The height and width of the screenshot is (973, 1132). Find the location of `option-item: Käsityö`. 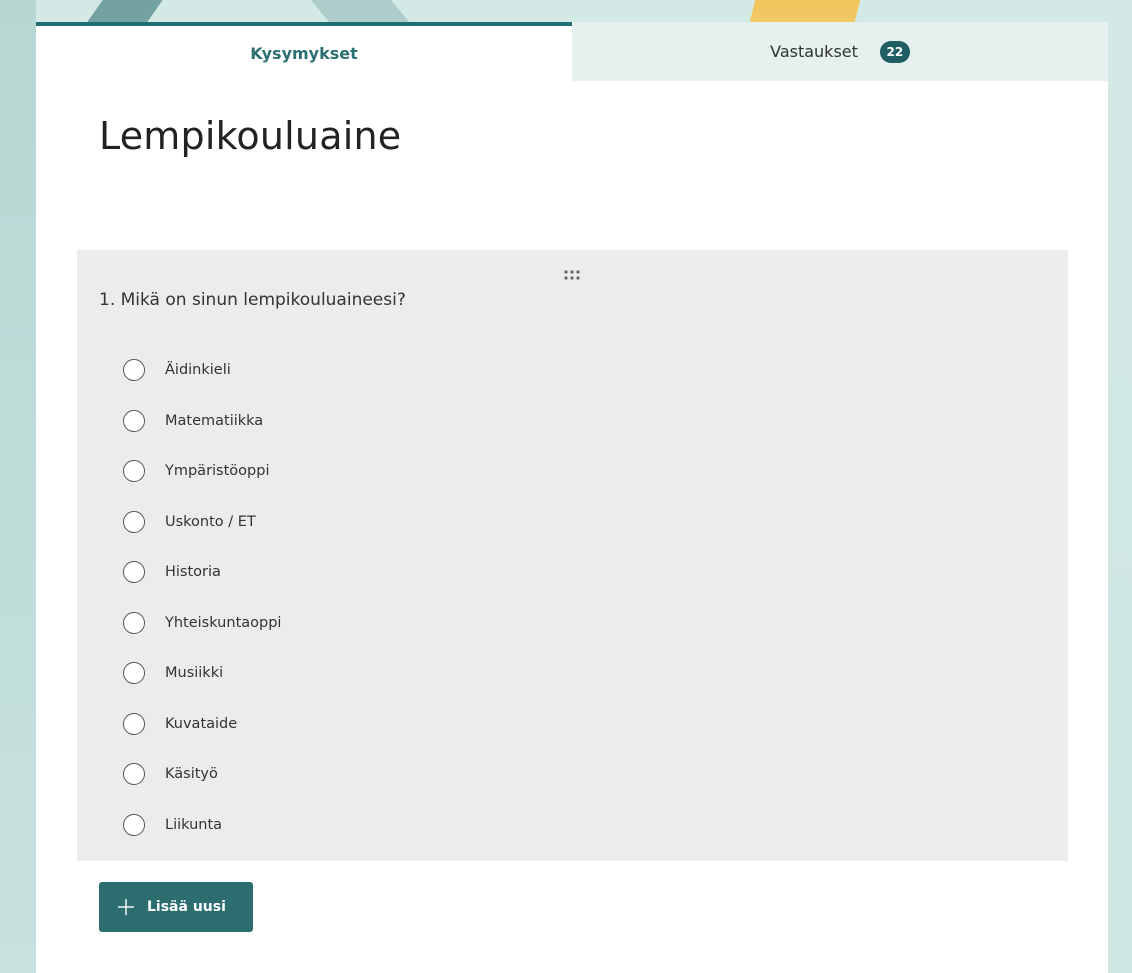

option-item: Käsityö is located at coordinates (202, 774).